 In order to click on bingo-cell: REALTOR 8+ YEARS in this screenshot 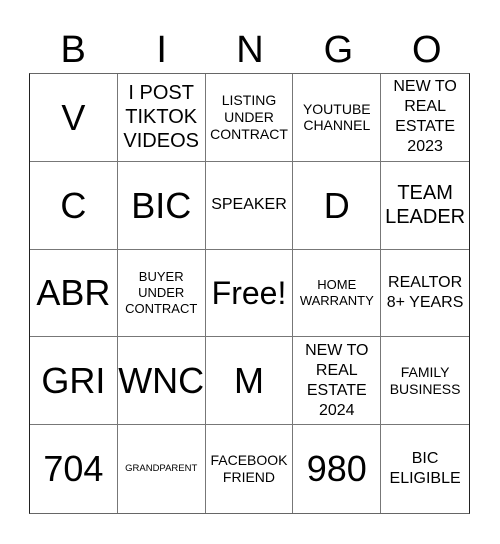, I will do `click(425, 294)`.